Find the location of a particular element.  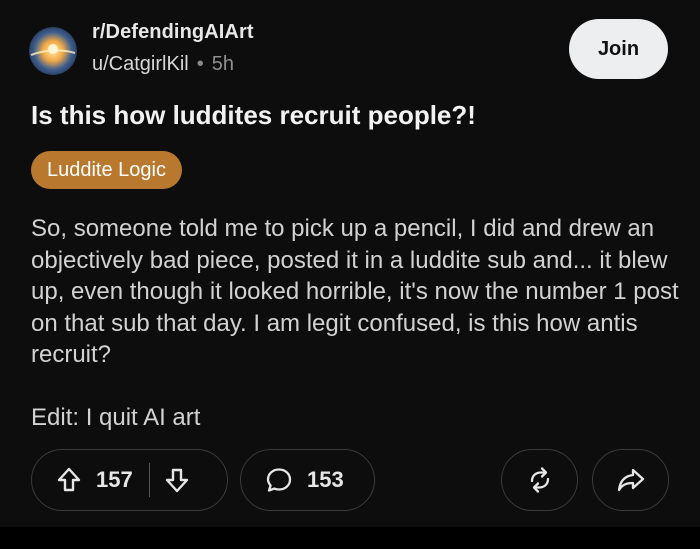

comment-count: 153 is located at coordinates (325, 479).